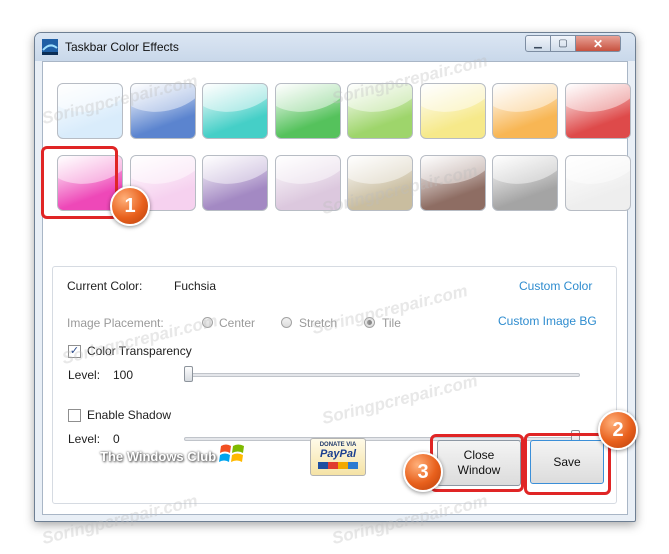  What do you see at coordinates (90, 111) in the screenshot?
I see `swatch-light-blue` at bounding box center [90, 111].